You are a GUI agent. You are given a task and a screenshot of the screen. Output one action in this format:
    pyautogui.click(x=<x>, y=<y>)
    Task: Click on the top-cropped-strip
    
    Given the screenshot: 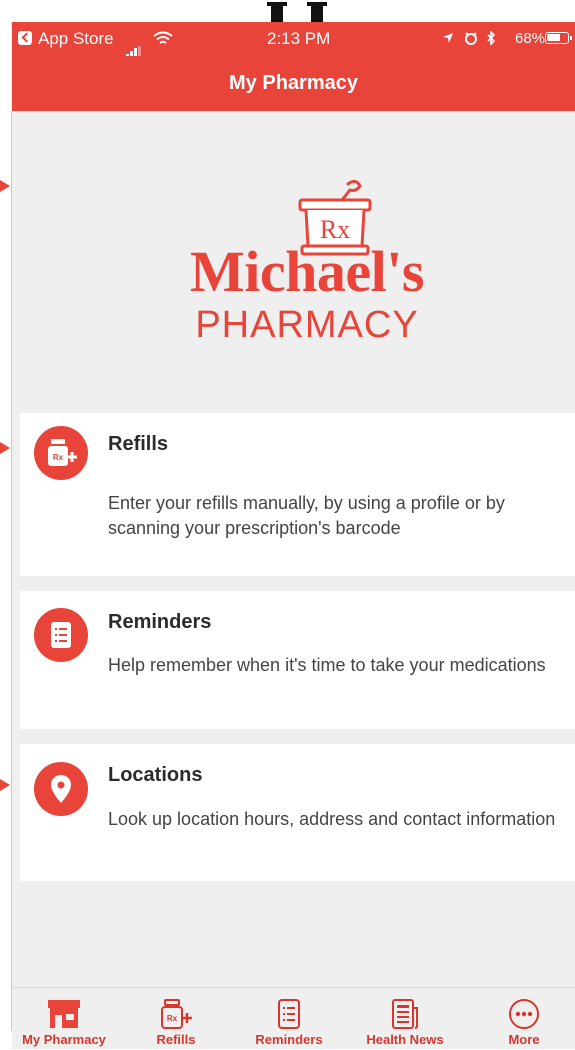 What is the action you would take?
    pyautogui.click(x=287, y=11)
    